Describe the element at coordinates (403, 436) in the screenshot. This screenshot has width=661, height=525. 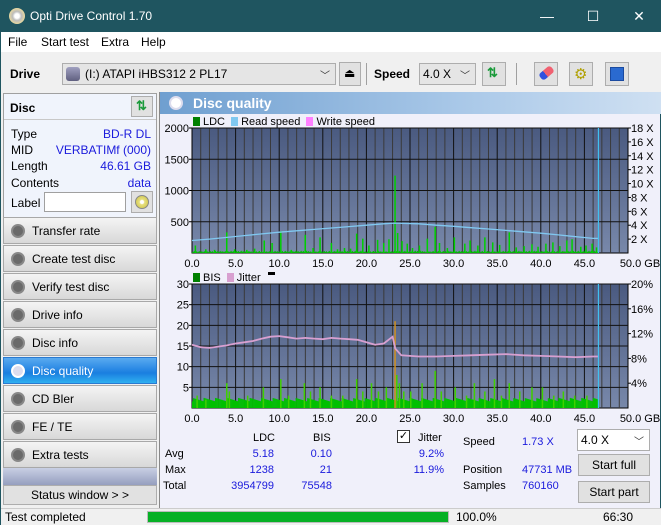
I see `jitter-checkbox: ✓` at that location.